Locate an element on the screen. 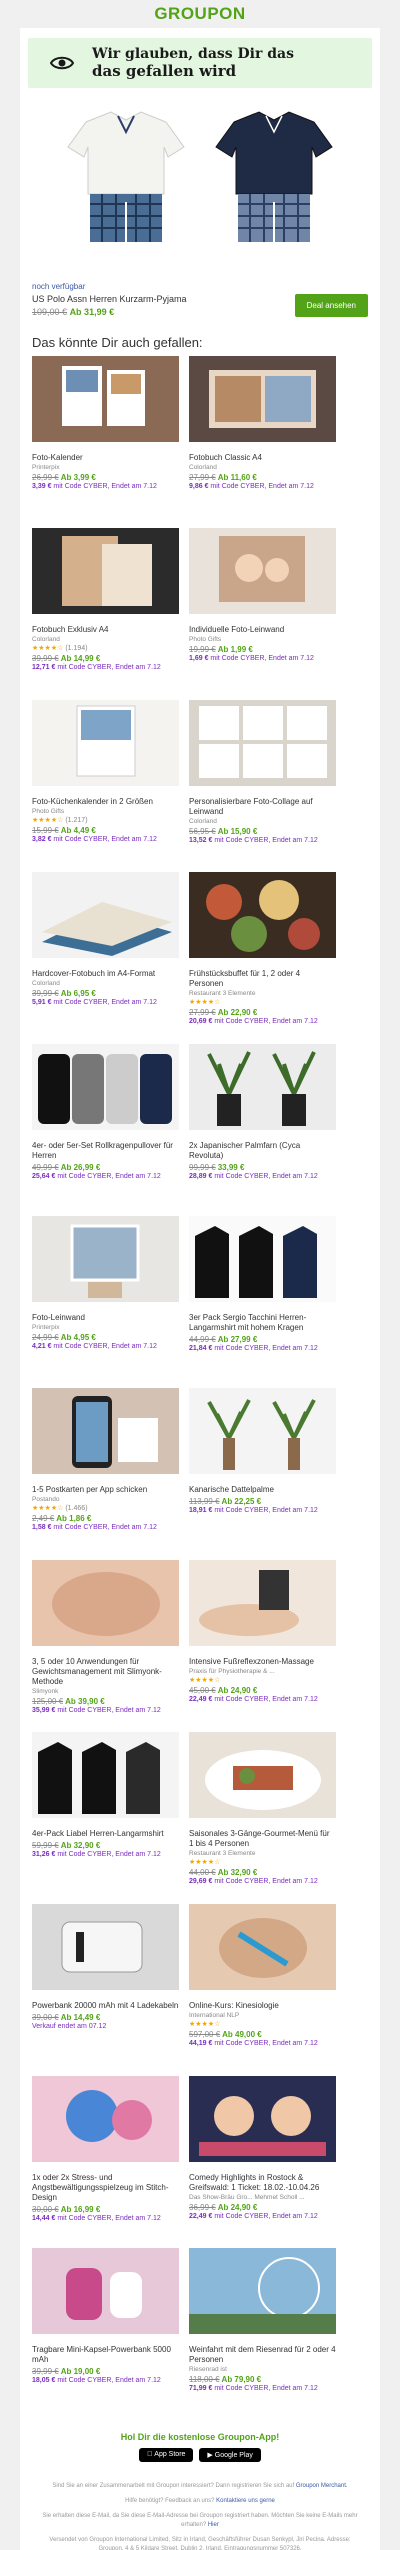  app-store-badge:  App Store is located at coordinates (166, 2455).